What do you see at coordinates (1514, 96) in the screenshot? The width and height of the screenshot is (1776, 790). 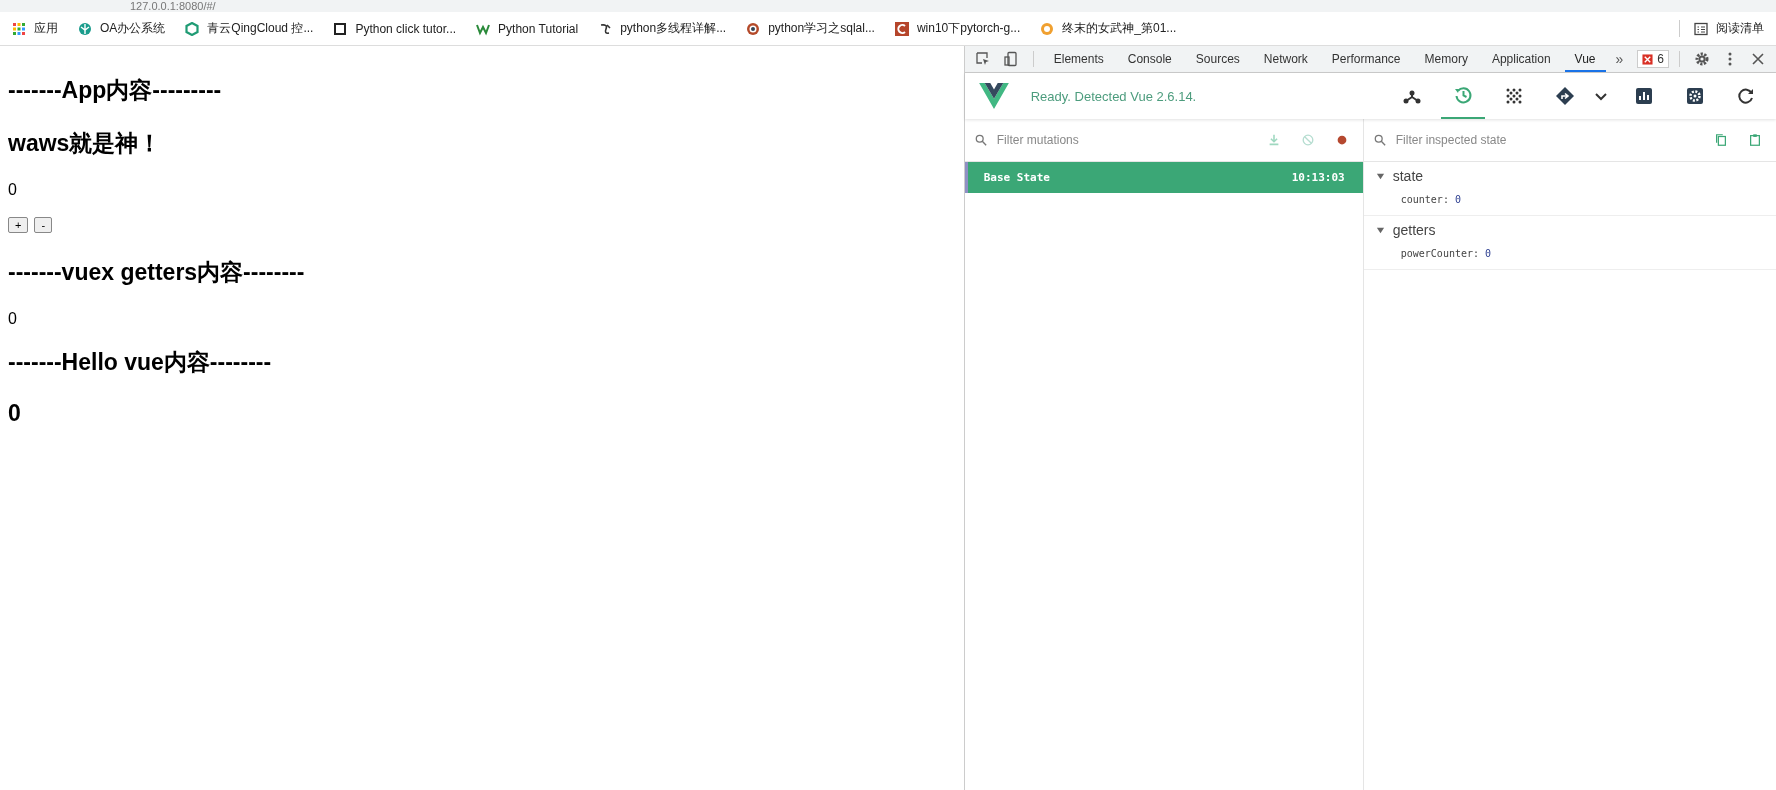 I see `dots-icon` at bounding box center [1514, 96].